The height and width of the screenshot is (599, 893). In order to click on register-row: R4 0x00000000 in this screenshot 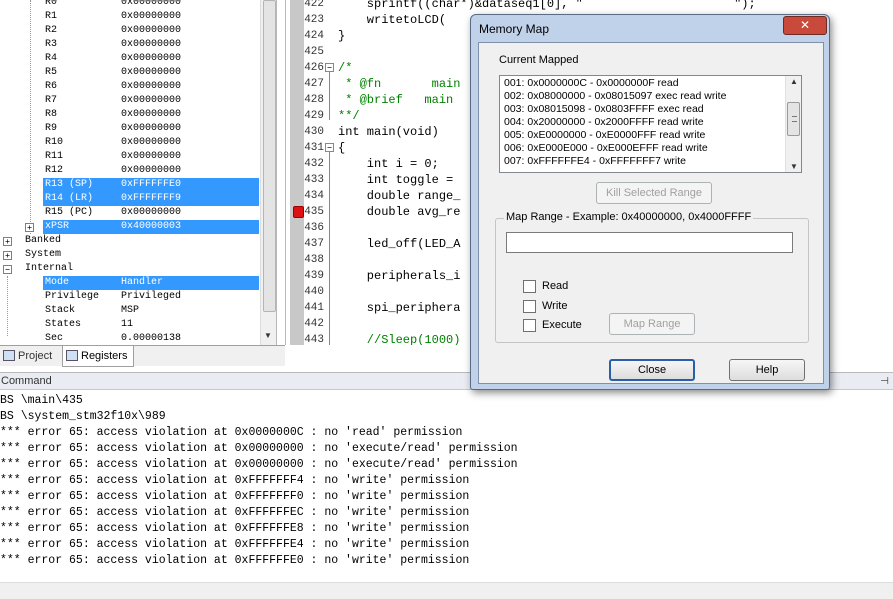, I will do `click(130, 59)`.